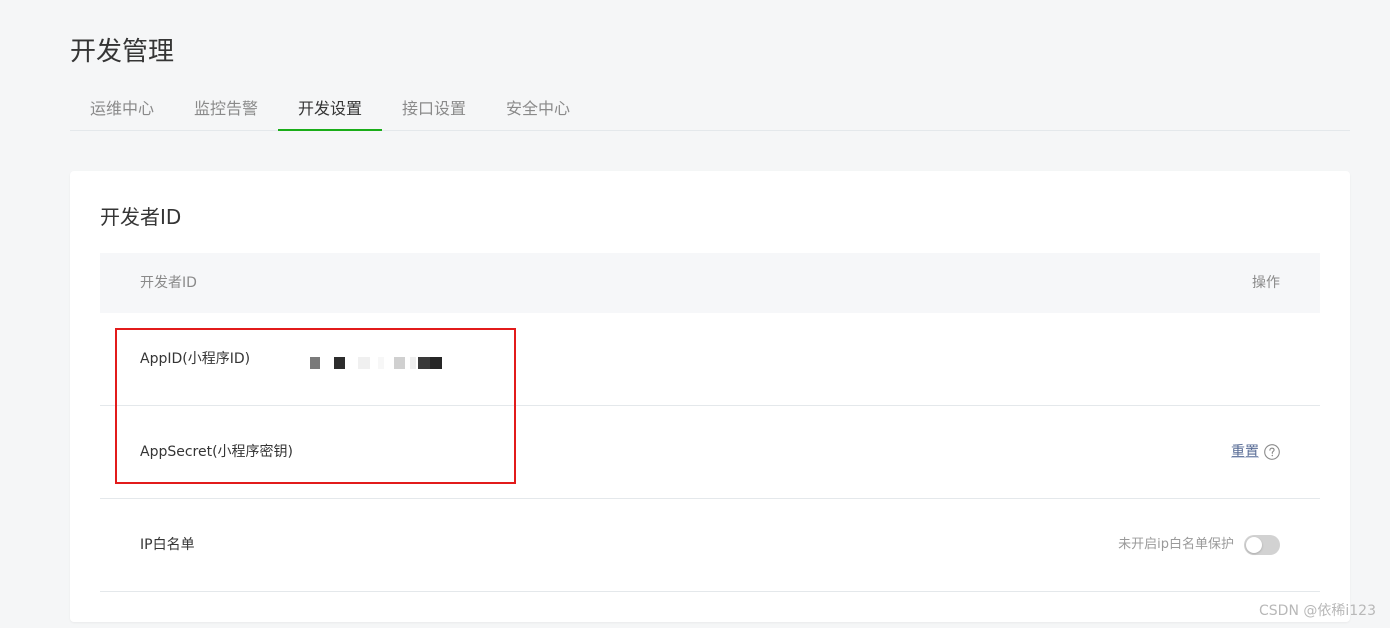 The height and width of the screenshot is (628, 1390). Describe the element at coordinates (710, 545) in the screenshot. I see `table-row-ip-whitelist: IP白名单 未开启ip白名单保护` at that location.